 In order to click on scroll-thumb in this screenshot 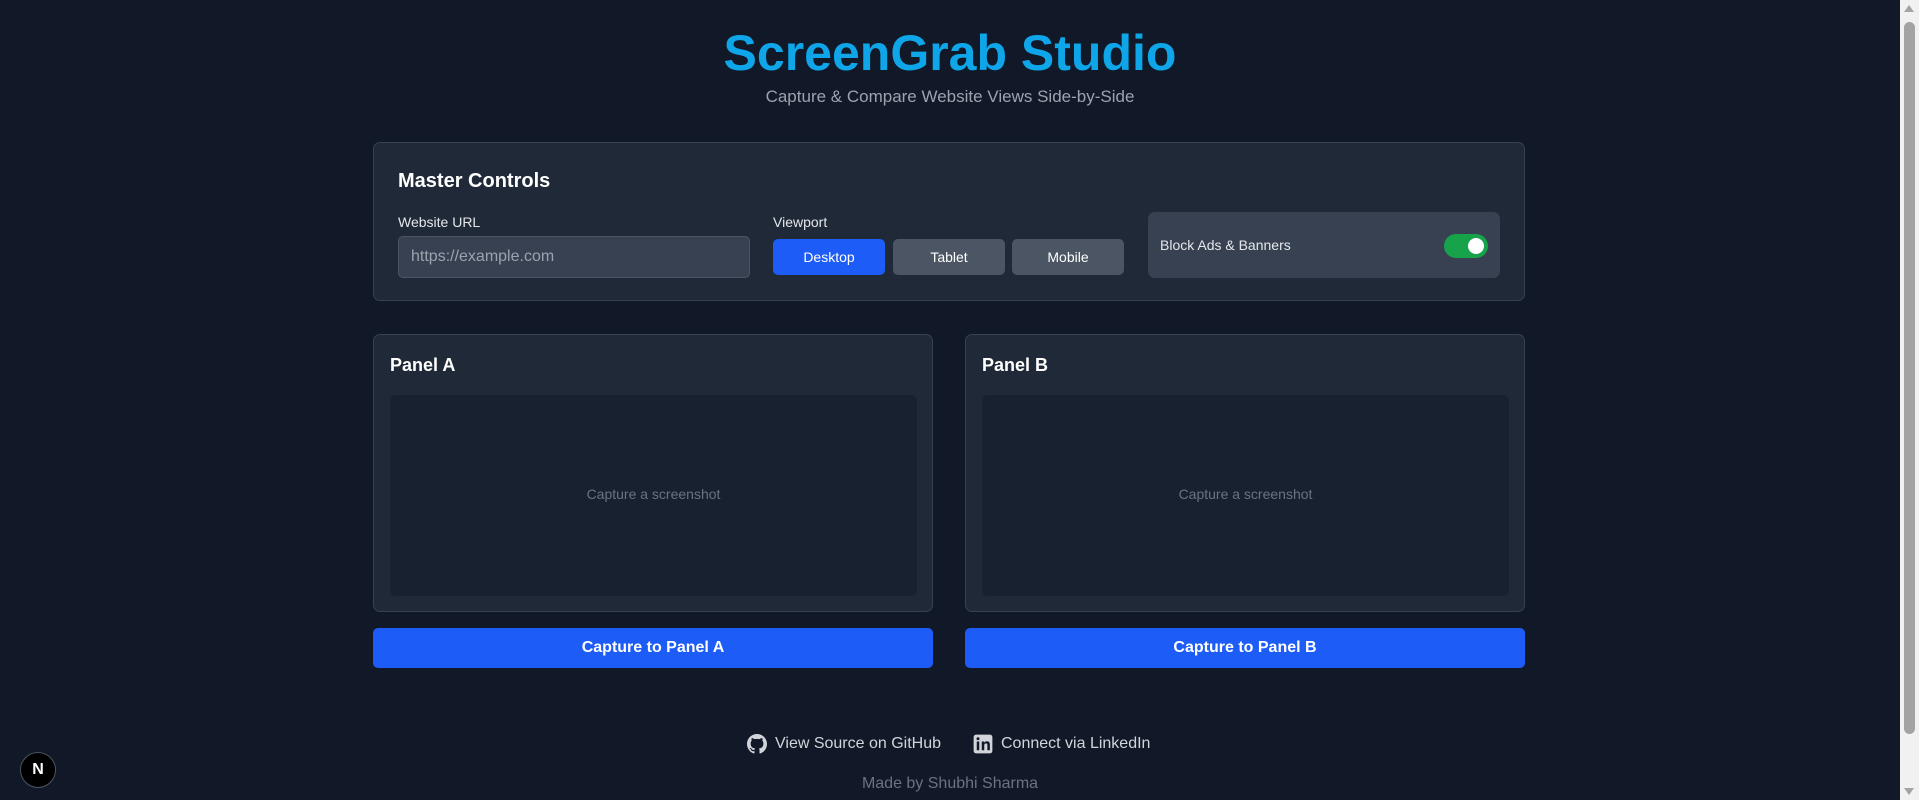, I will do `click(1909, 378)`.